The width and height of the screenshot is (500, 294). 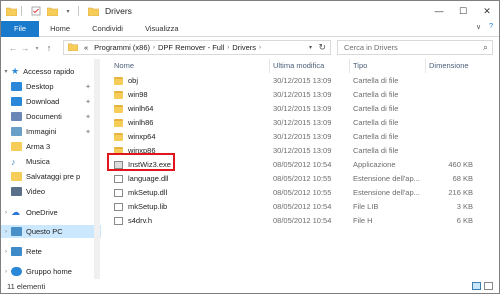 I want to click on recent-locations-button: ▾, so click(x=37, y=48).